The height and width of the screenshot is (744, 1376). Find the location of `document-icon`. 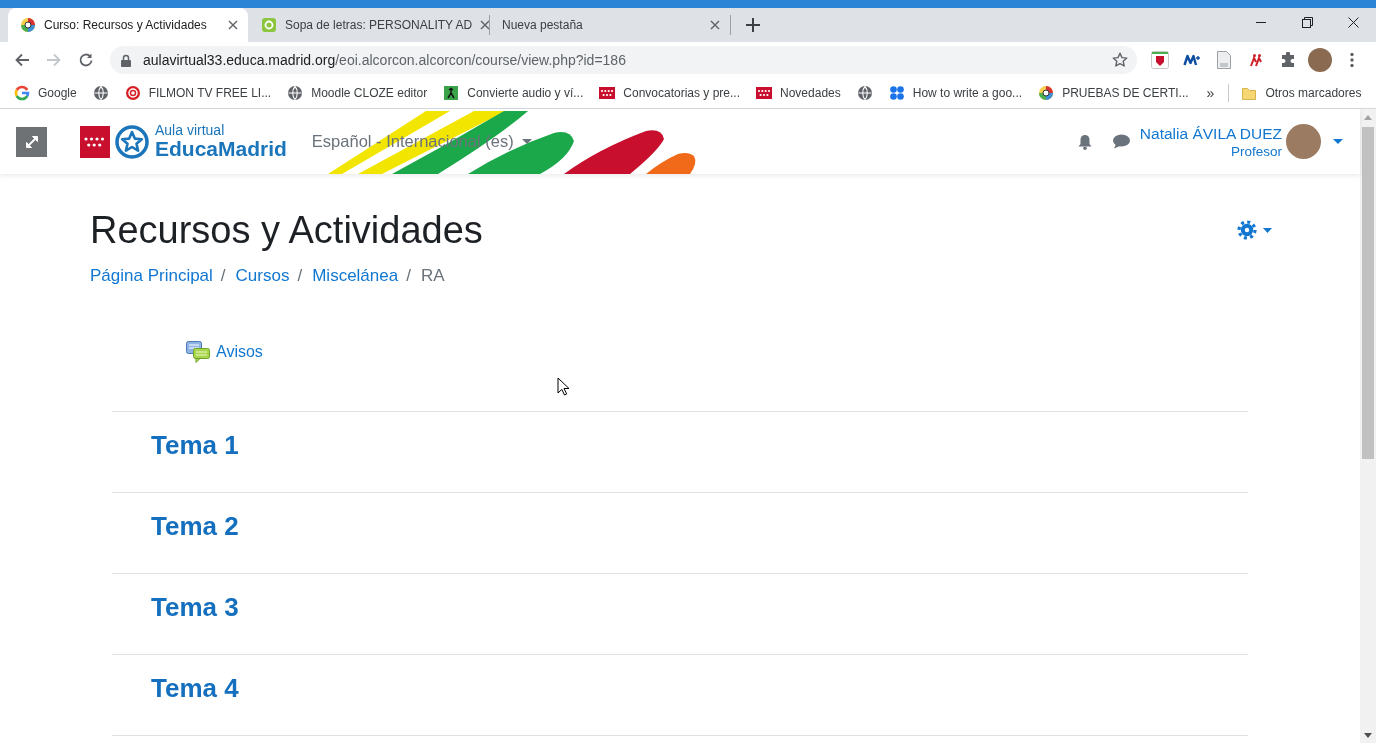

document-icon is located at coordinates (1224, 60).